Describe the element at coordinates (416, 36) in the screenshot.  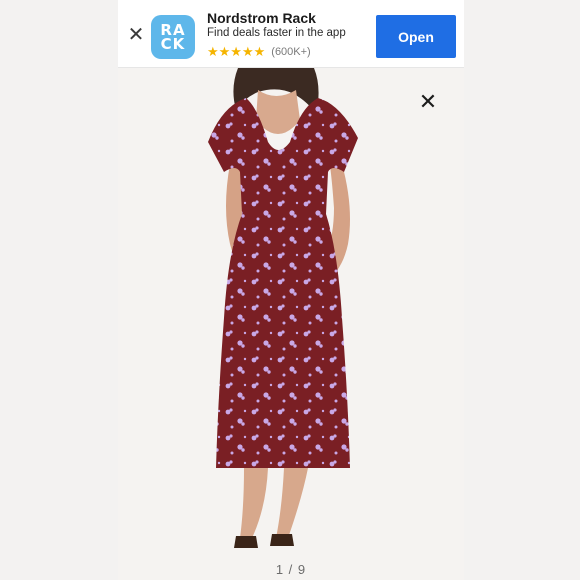
I see `open-app-button: Open` at that location.